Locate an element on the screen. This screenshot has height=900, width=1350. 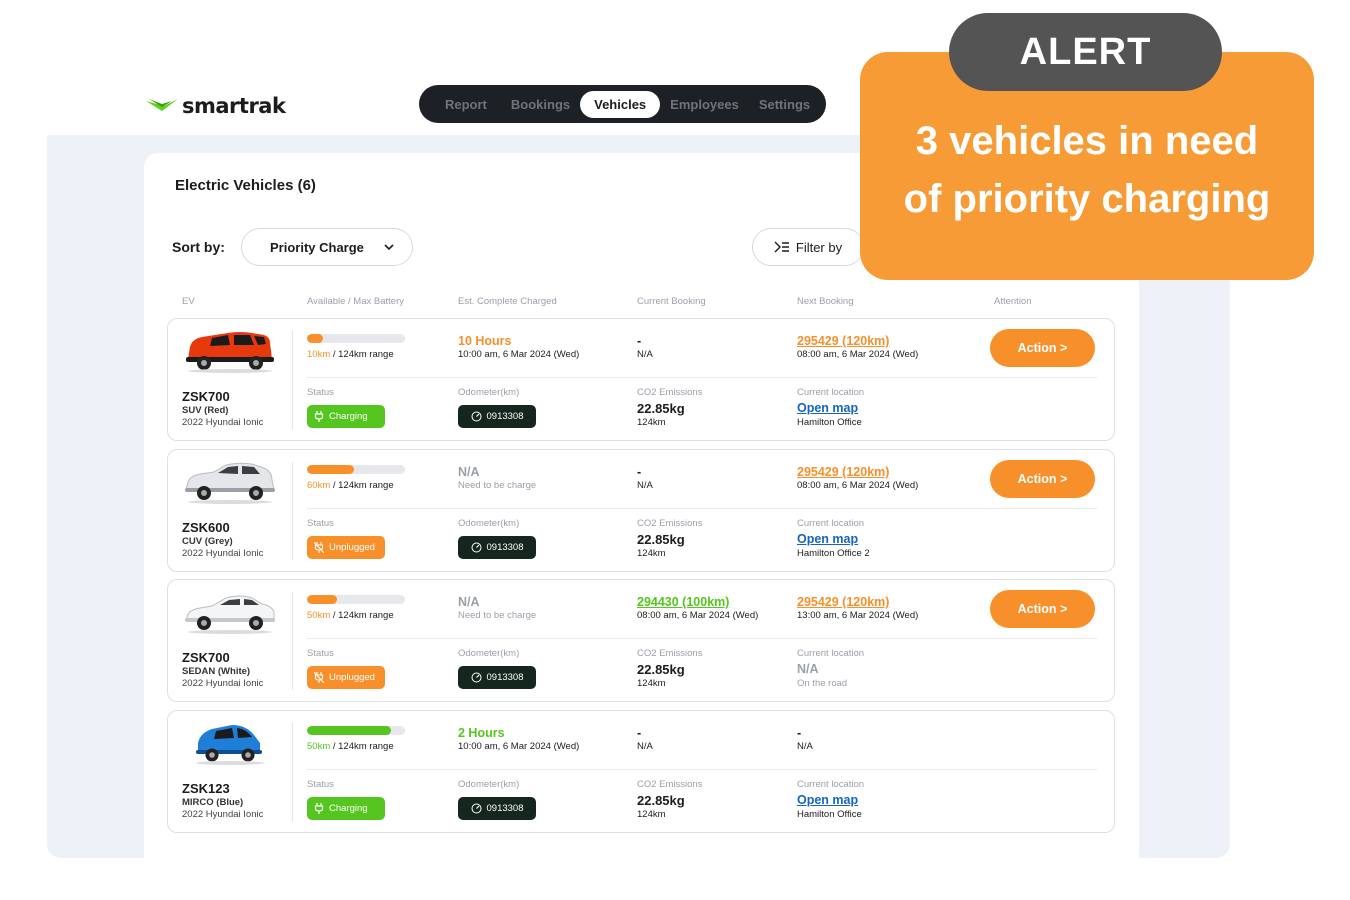
cuv-car-icon is located at coordinates (230, 483).